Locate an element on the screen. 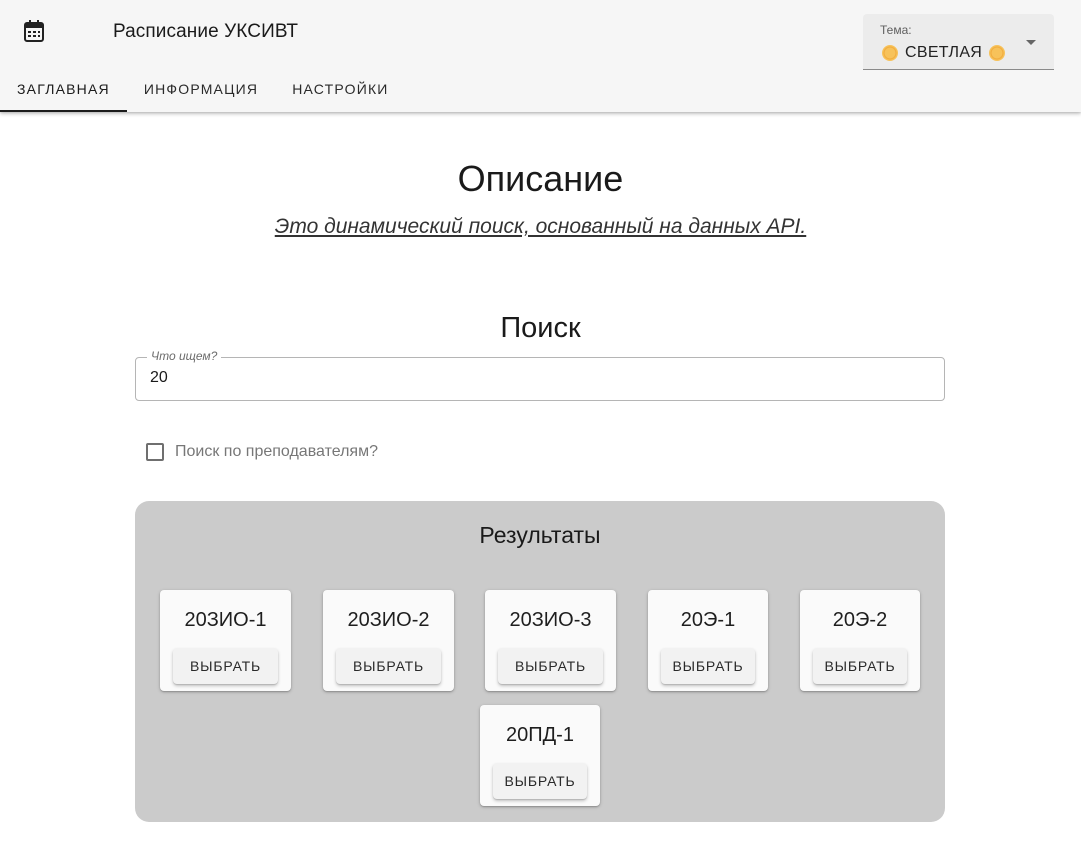 Image resolution: width=1081 pixels, height=851 pixels. tab-info: Информация is located at coordinates (201, 89).